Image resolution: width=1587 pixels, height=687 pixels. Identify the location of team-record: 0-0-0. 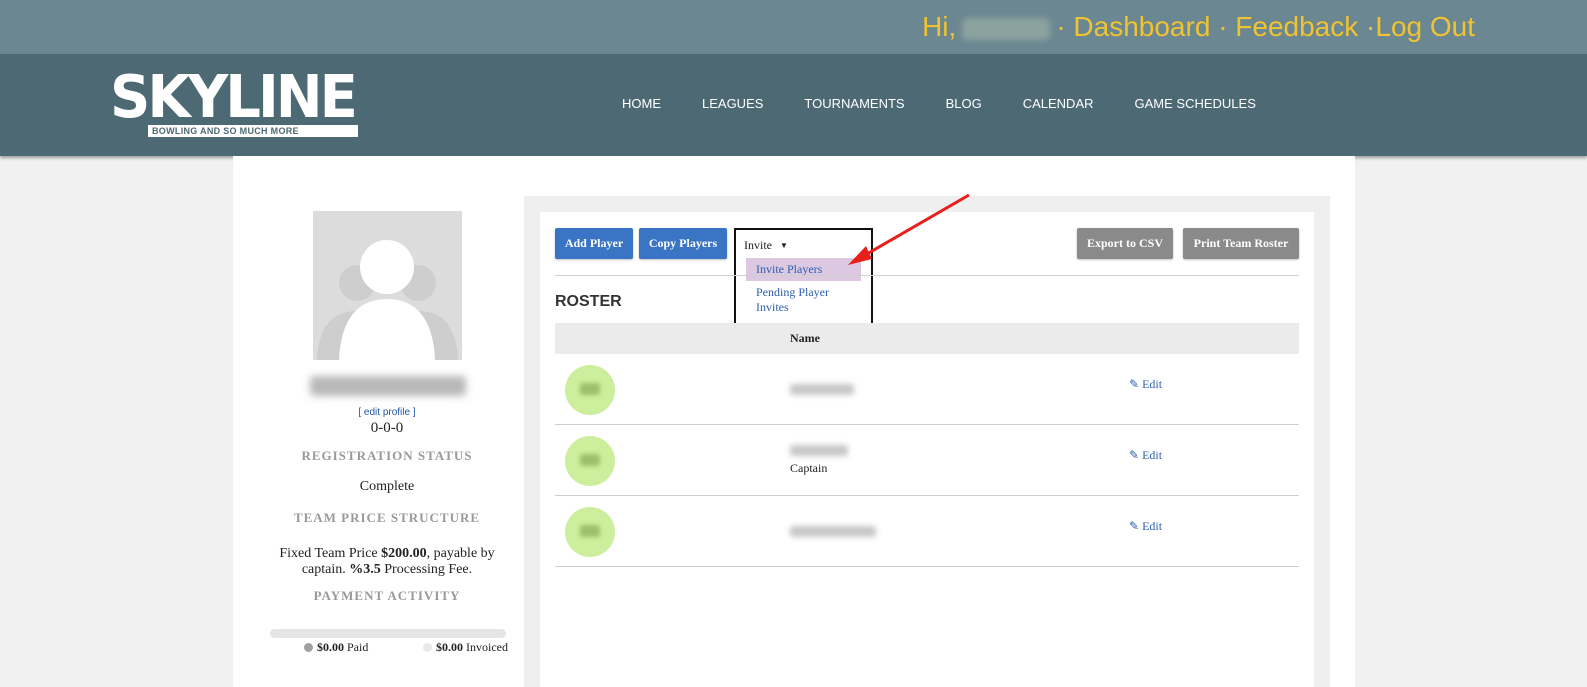
(387, 428).